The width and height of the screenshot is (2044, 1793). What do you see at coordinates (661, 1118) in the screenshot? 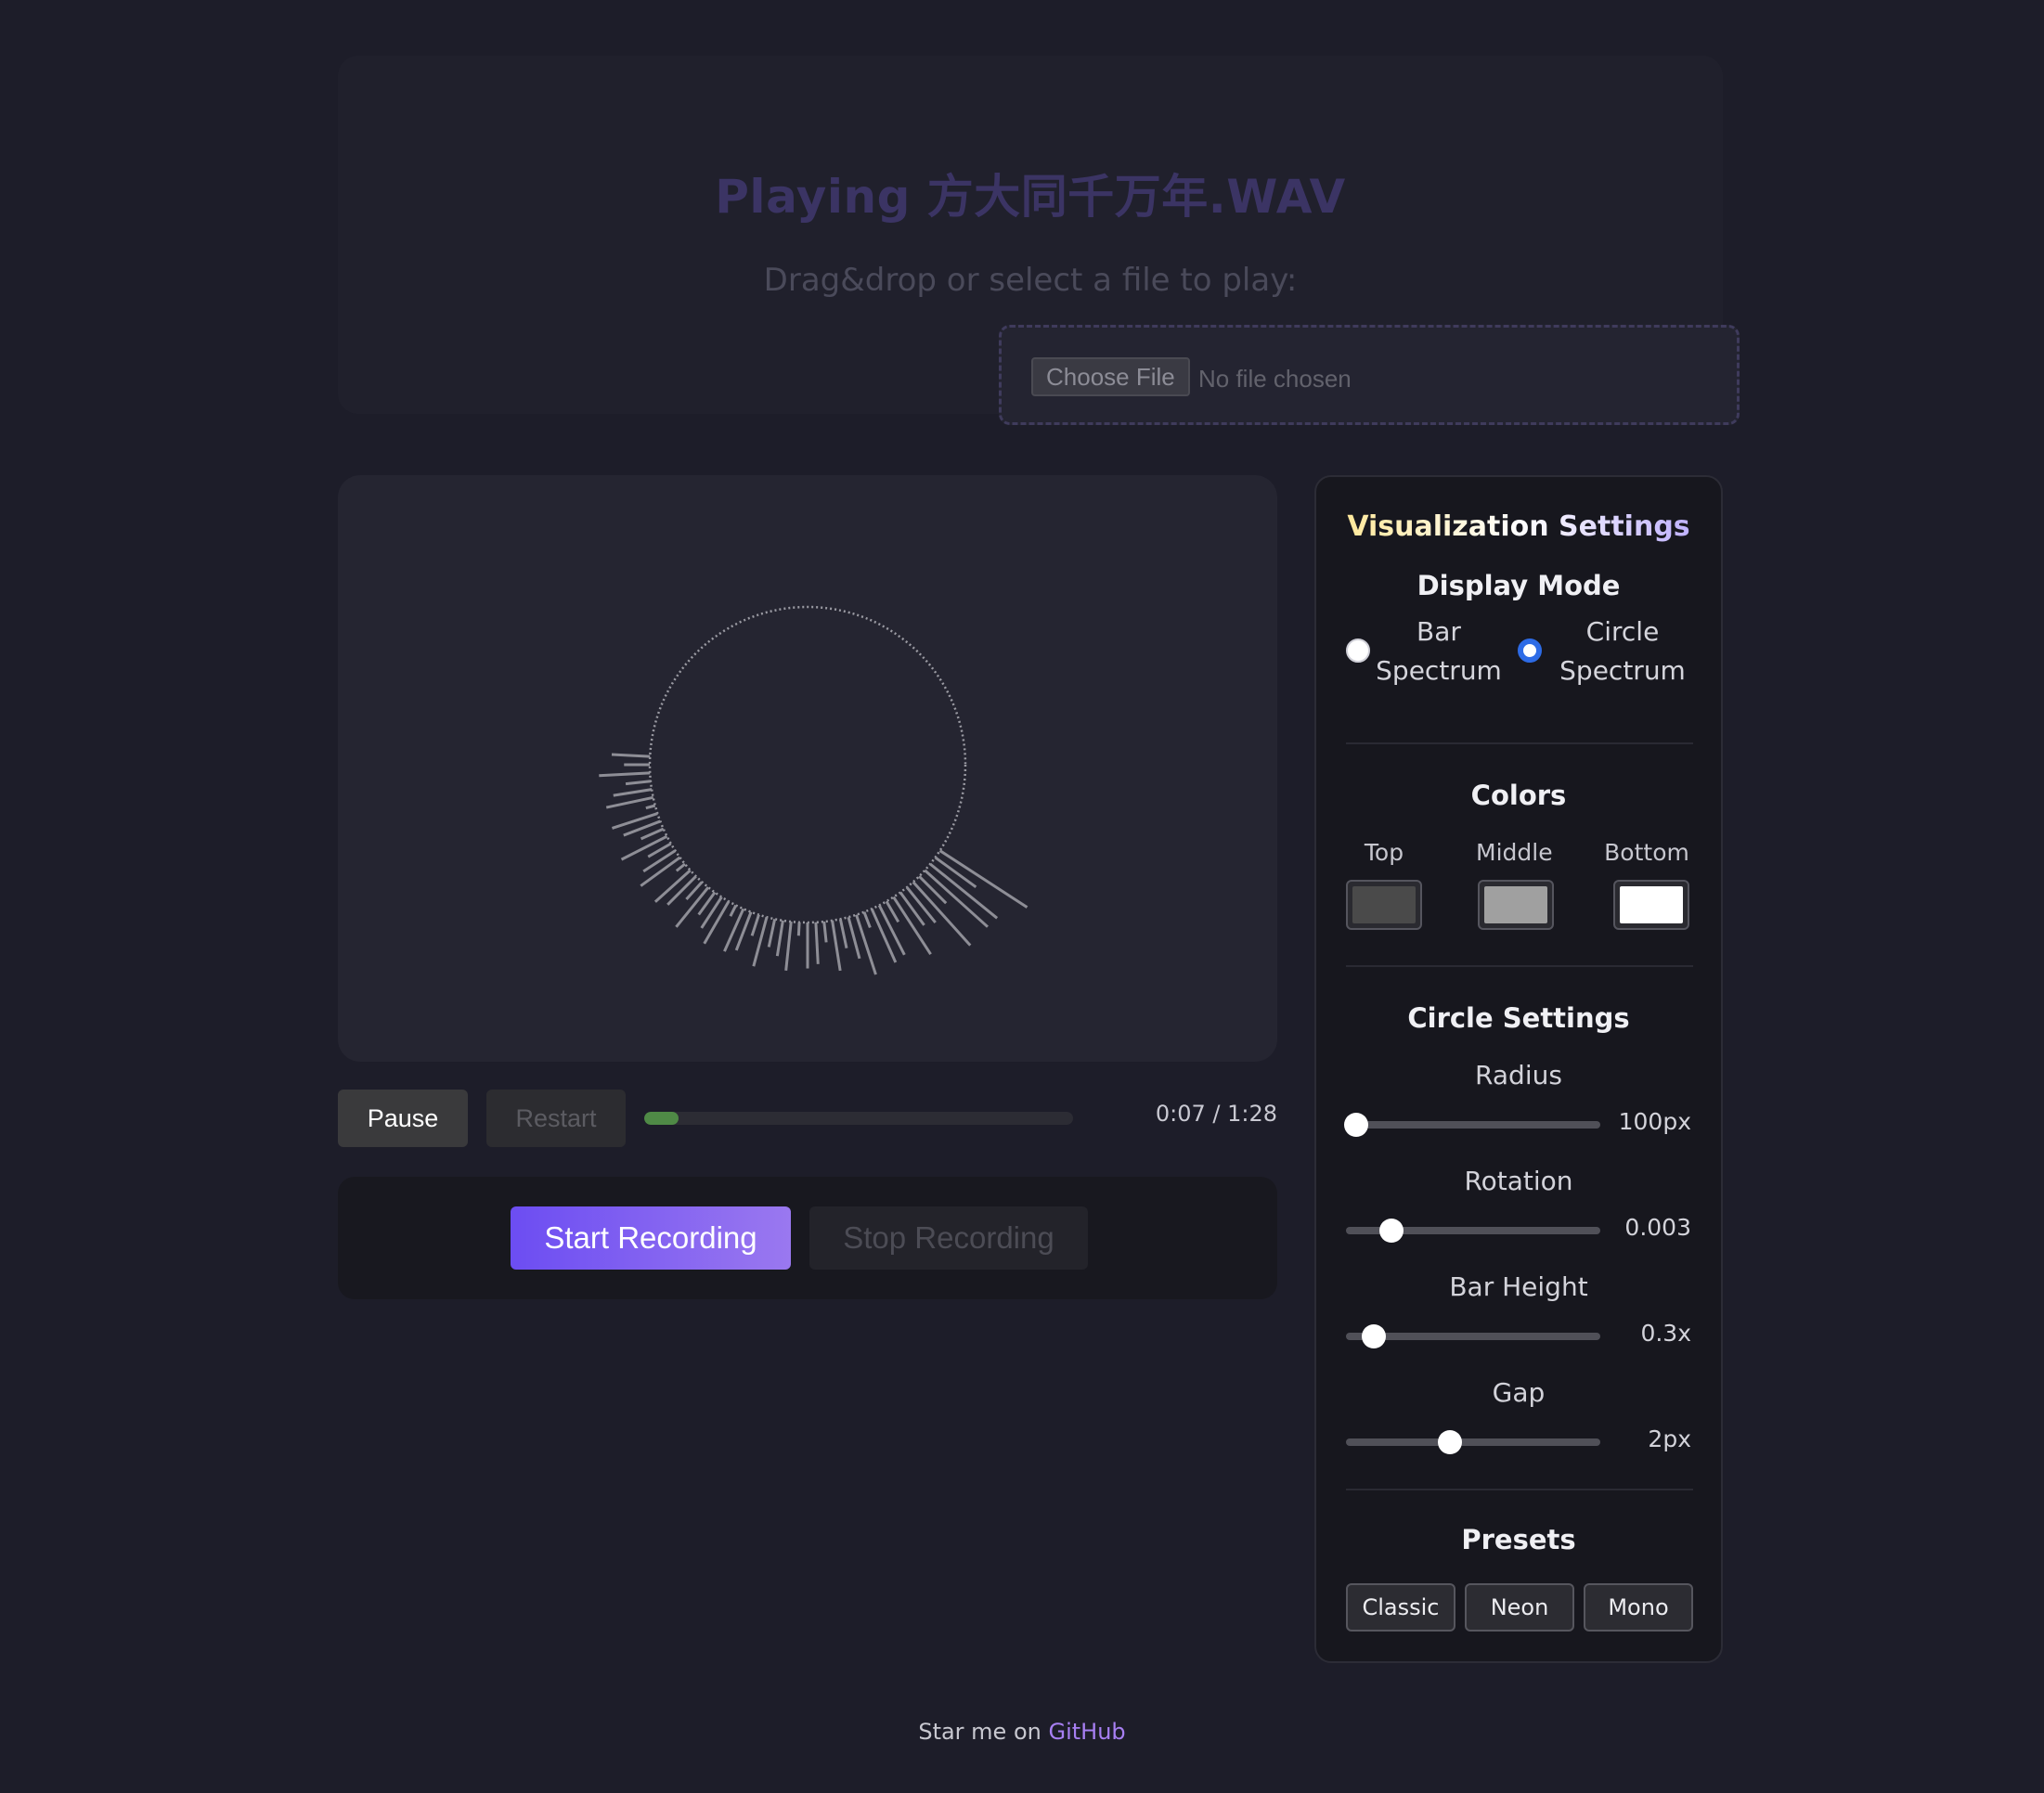
I see `playback-progress-fill` at bounding box center [661, 1118].